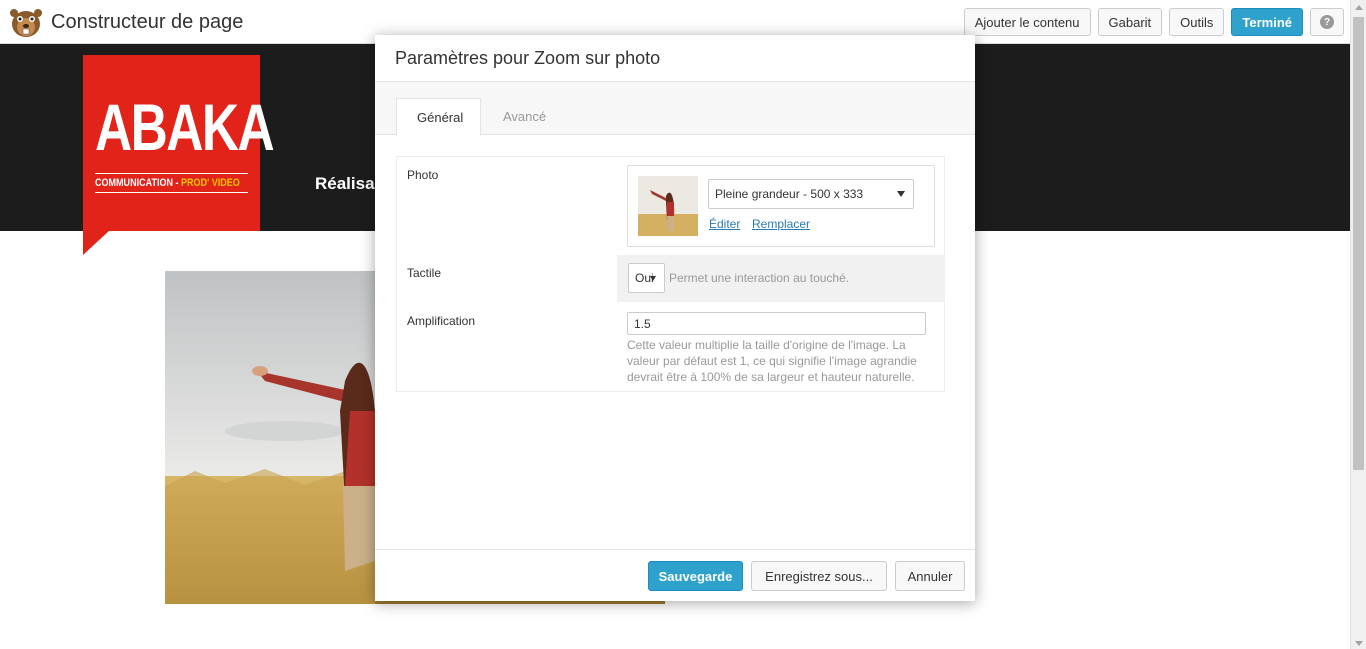  Describe the element at coordinates (524, 116) in the screenshot. I see `tab-advanced: Avancé` at that location.